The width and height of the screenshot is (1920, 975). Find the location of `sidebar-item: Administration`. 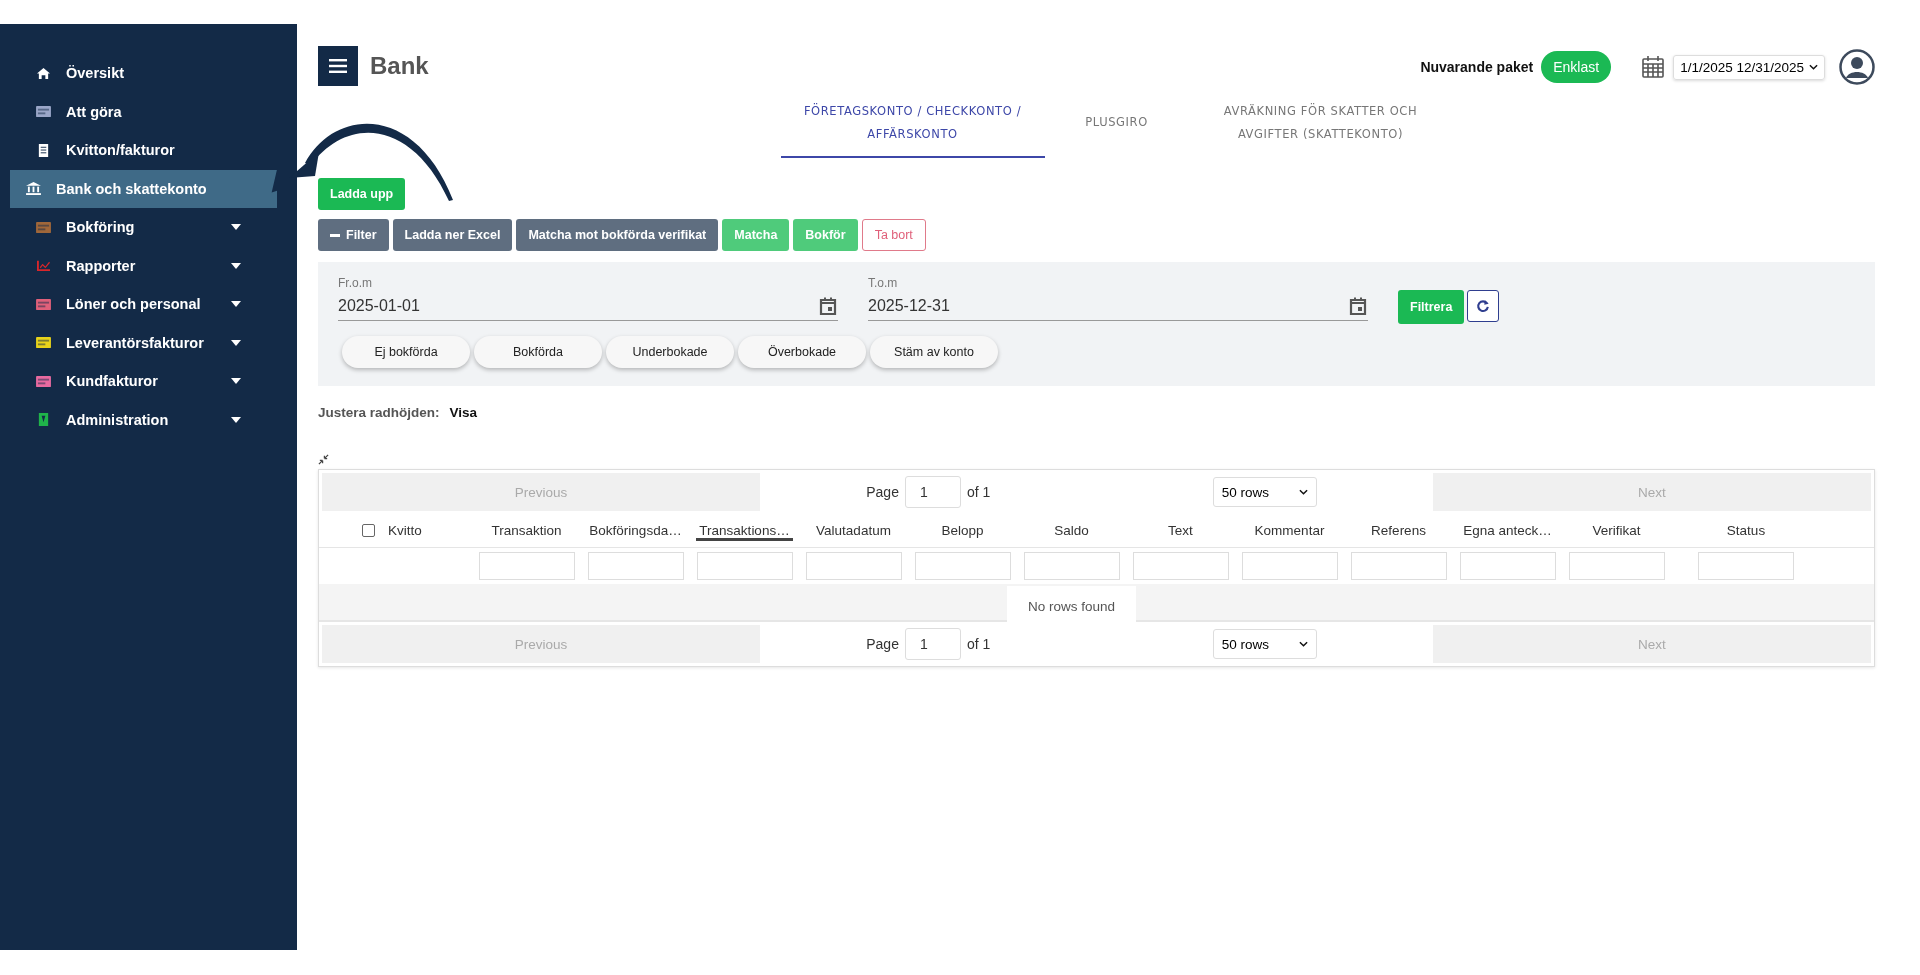

sidebar-item: Administration is located at coordinates (143, 419).